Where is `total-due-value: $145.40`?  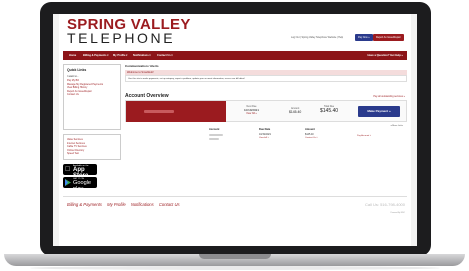 total-due-value: $145.40 is located at coordinates (329, 111).